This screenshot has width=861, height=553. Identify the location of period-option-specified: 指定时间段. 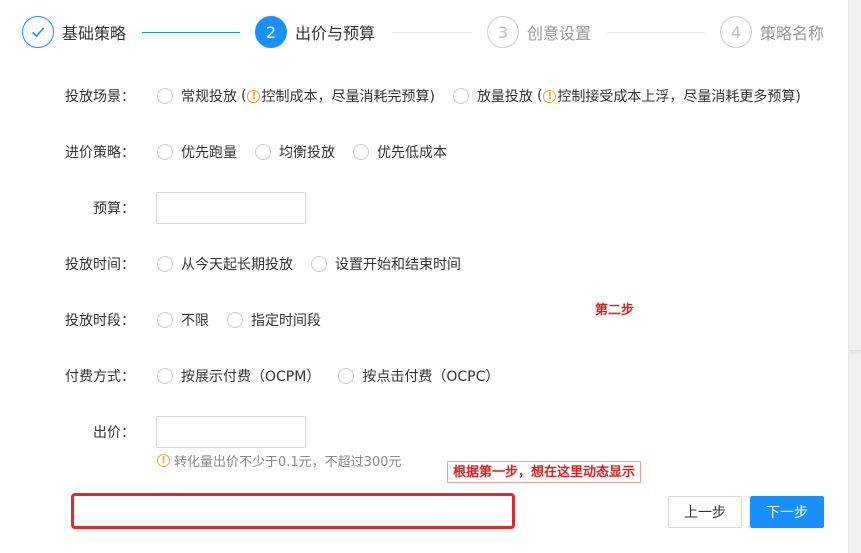
(274, 320).